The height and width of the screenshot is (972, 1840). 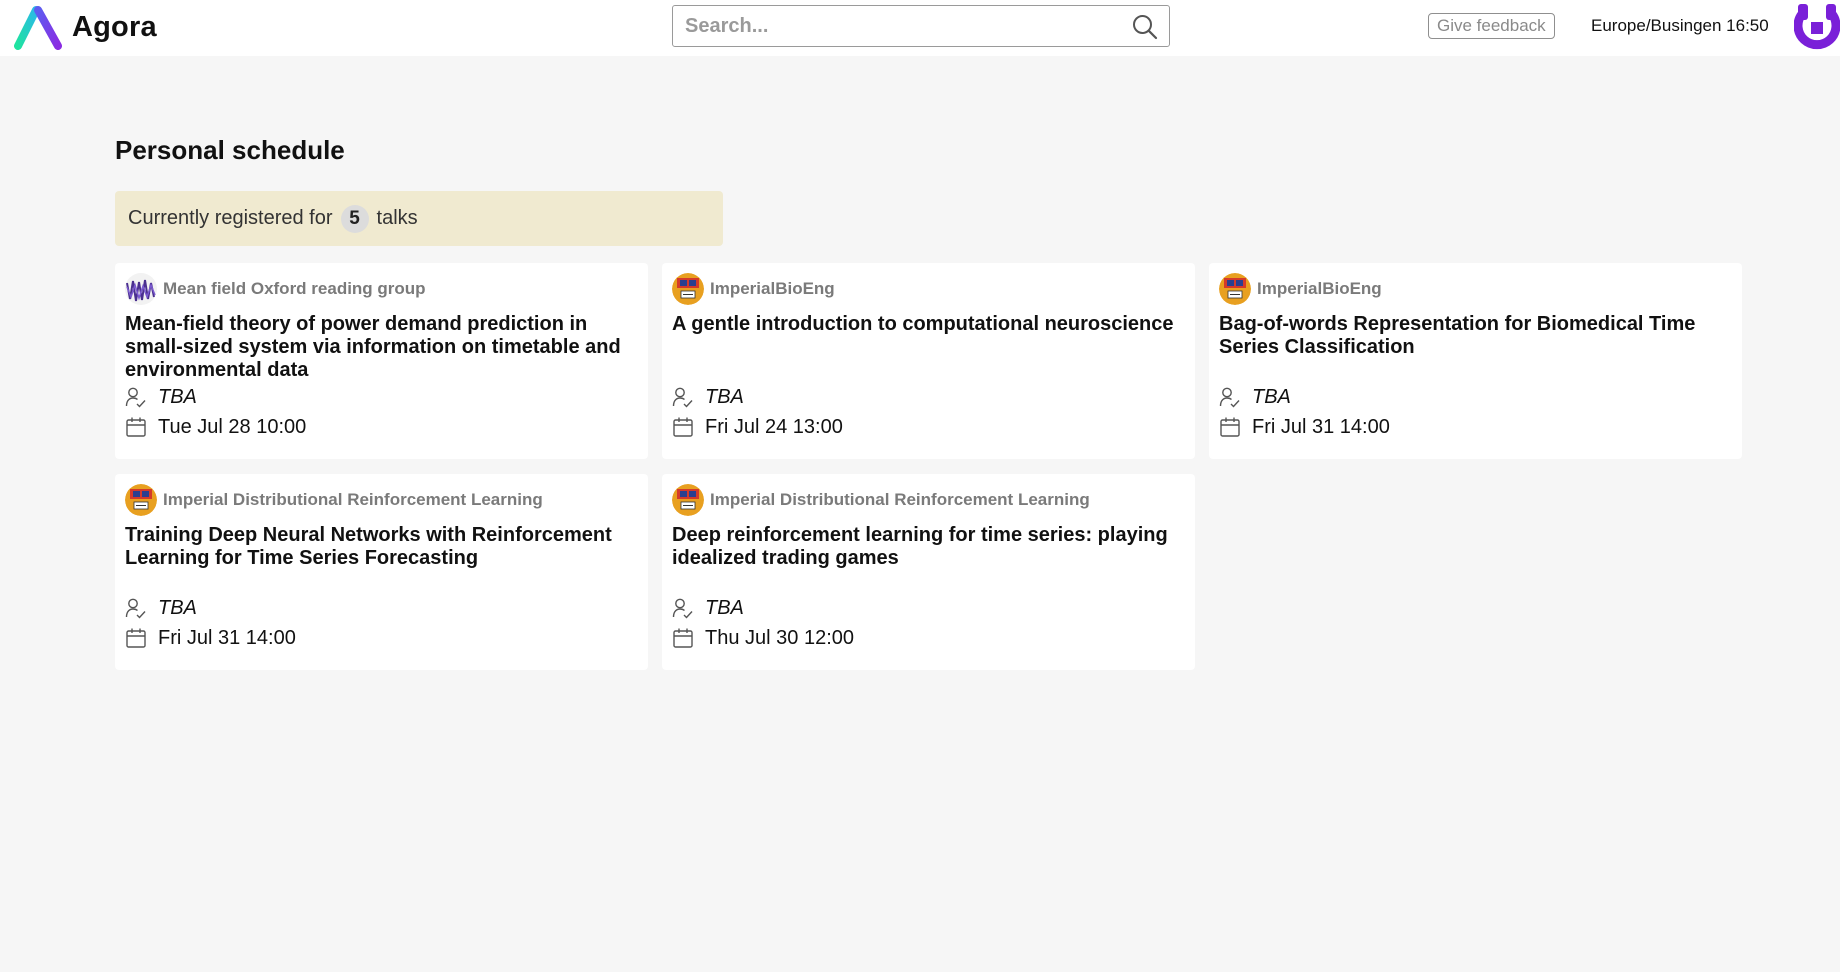 What do you see at coordinates (38, 28) in the screenshot?
I see `agora-logo-icon` at bounding box center [38, 28].